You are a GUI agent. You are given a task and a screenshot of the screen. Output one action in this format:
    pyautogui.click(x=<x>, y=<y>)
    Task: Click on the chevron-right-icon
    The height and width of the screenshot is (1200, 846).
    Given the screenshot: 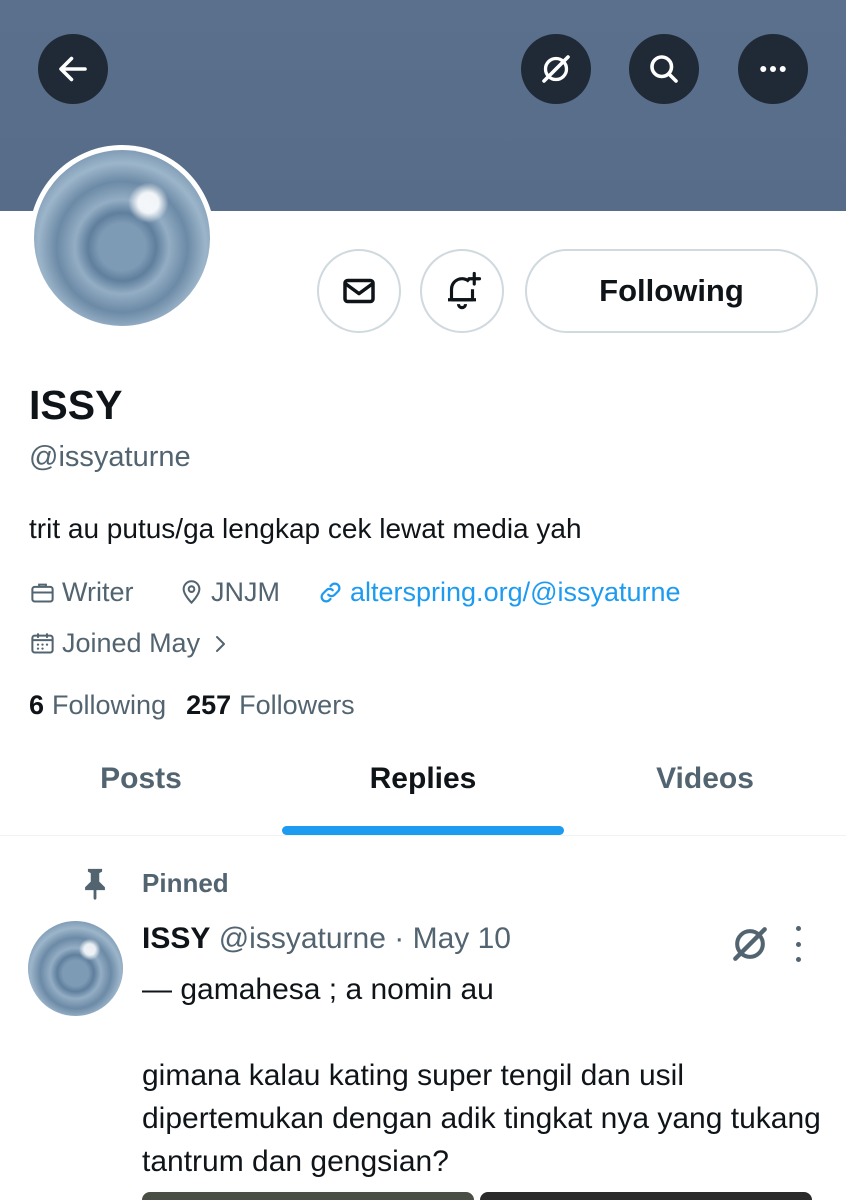 What is the action you would take?
    pyautogui.click(x=221, y=643)
    